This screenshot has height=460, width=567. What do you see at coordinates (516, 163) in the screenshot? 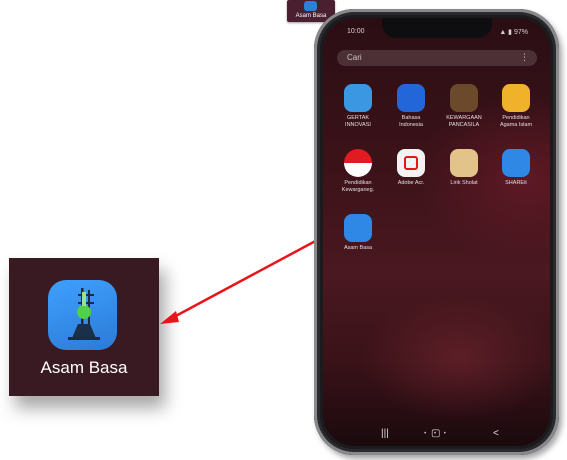
I see `share-icon` at bounding box center [516, 163].